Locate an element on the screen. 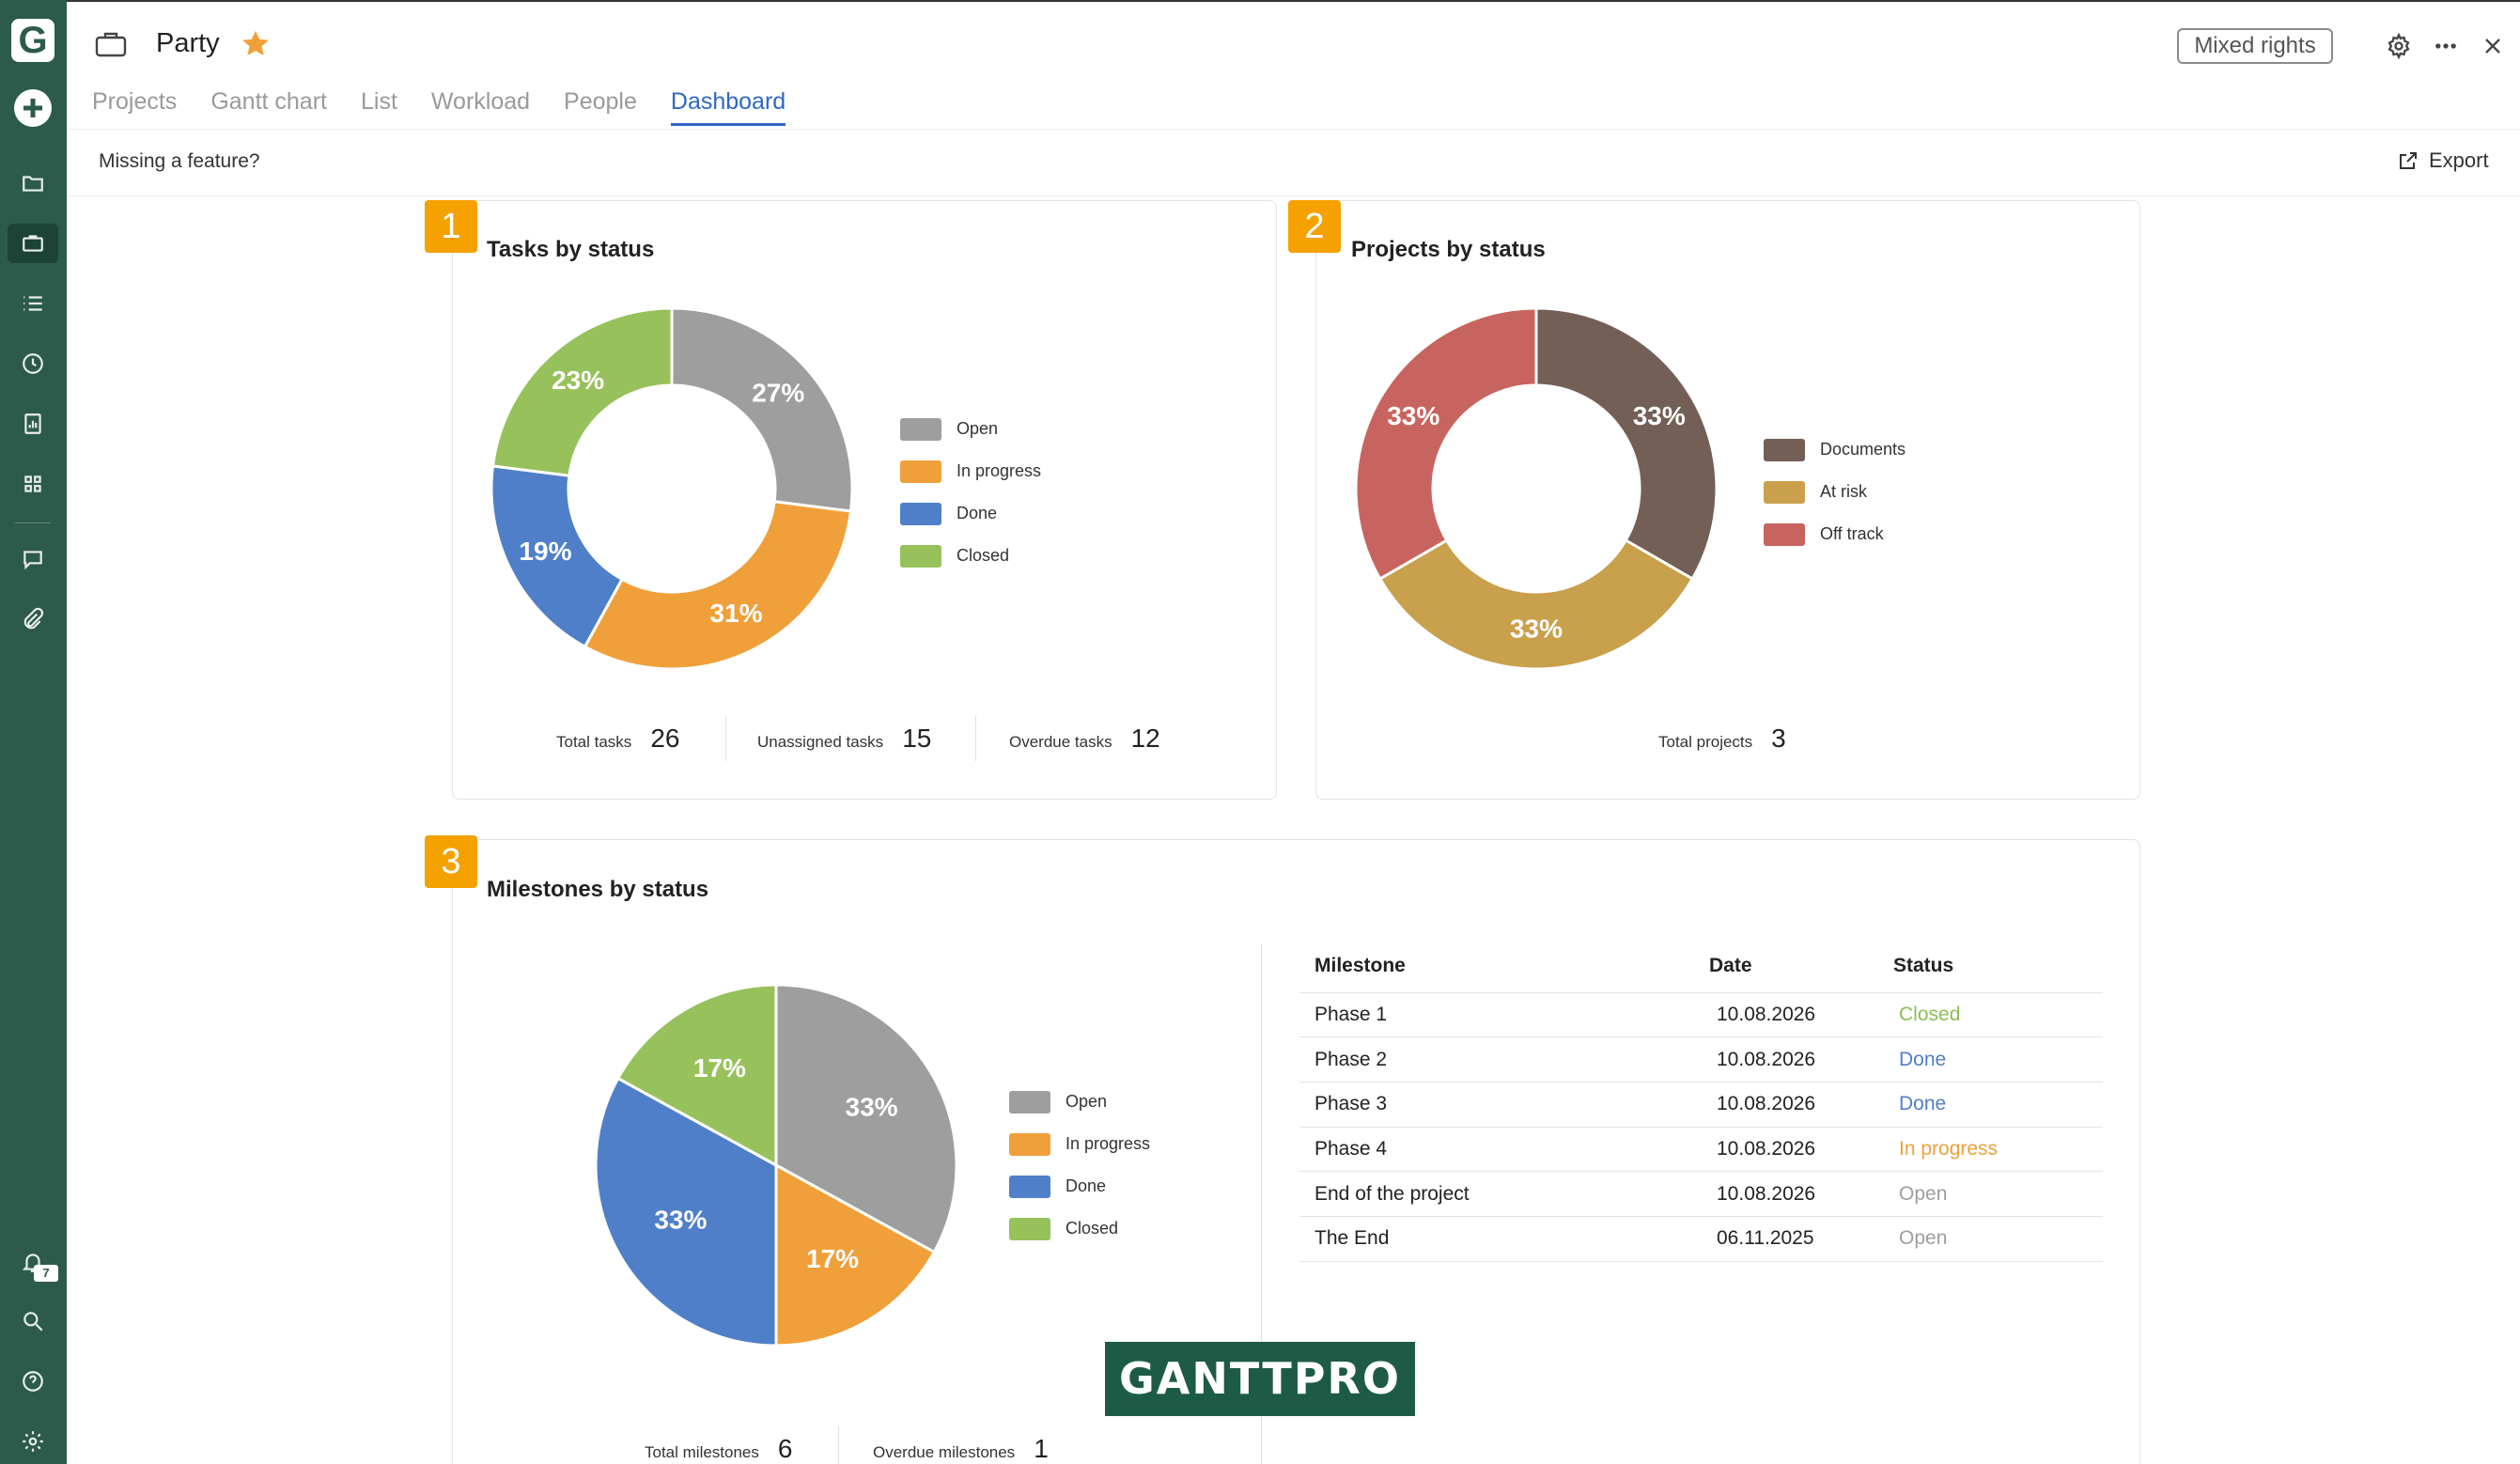 The height and width of the screenshot is (1464, 2520). pie-slice-open is located at coordinates (762, 409).